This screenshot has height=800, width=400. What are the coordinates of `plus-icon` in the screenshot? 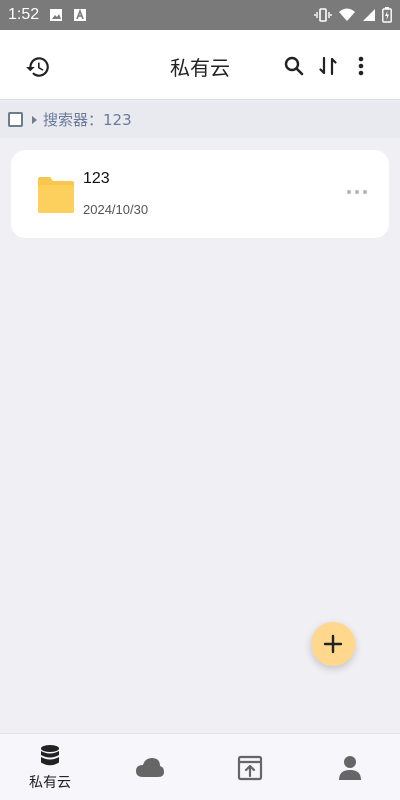 It's located at (333, 644).